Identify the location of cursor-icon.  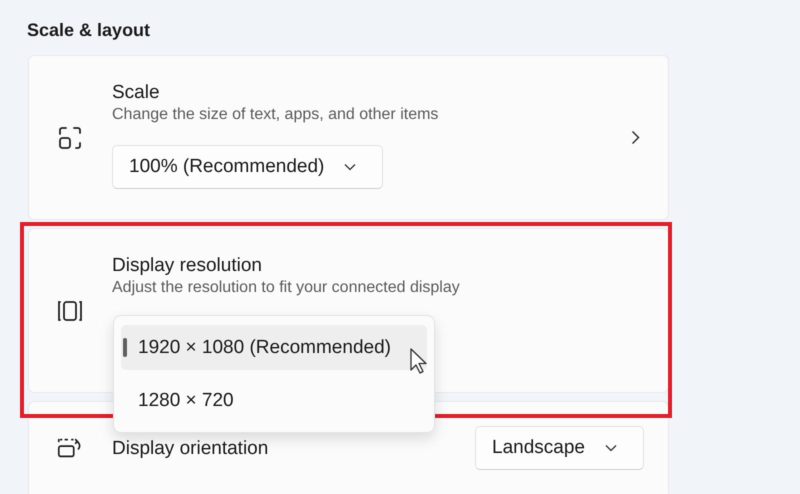
(419, 361).